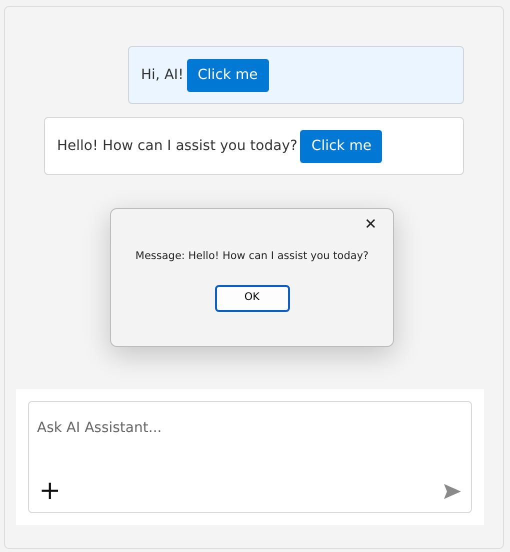 The image size is (510, 552). What do you see at coordinates (50, 491) in the screenshot?
I see `add-button: +` at bounding box center [50, 491].